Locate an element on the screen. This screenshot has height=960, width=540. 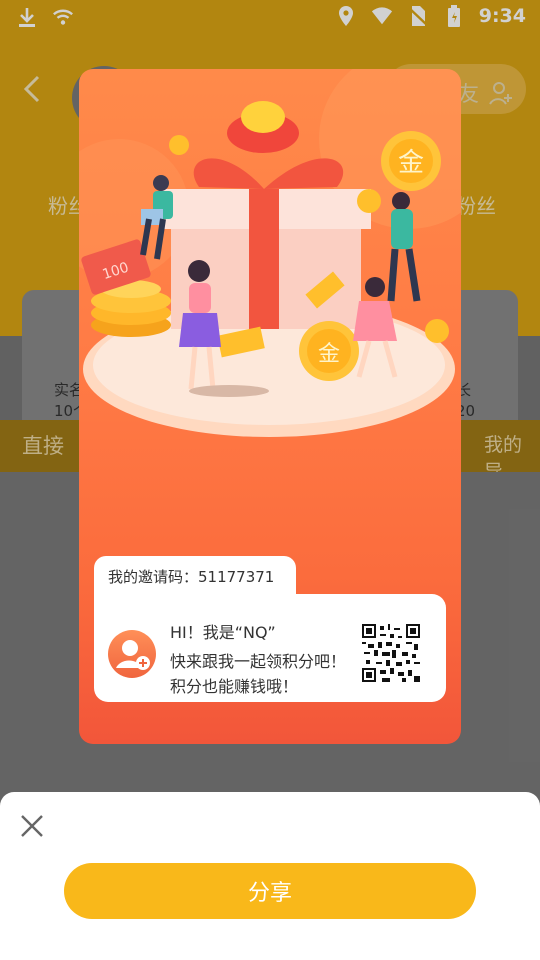
invite-message-line1: 快来跟我一起领积分吧！ is located at coordinates (258, 661).